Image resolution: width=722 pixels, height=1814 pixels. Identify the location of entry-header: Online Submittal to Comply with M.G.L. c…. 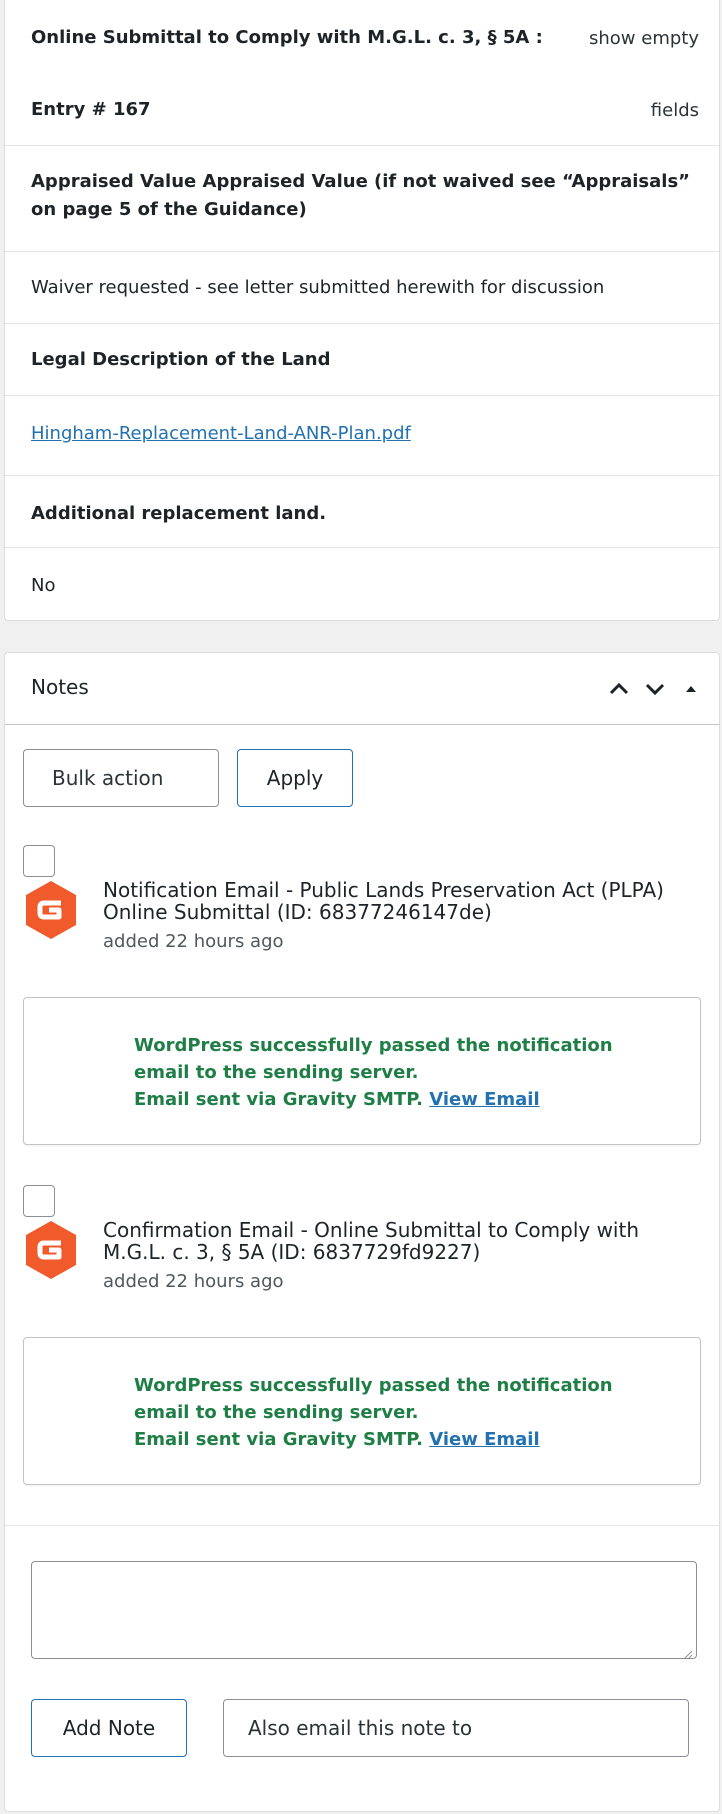
(362, 73).